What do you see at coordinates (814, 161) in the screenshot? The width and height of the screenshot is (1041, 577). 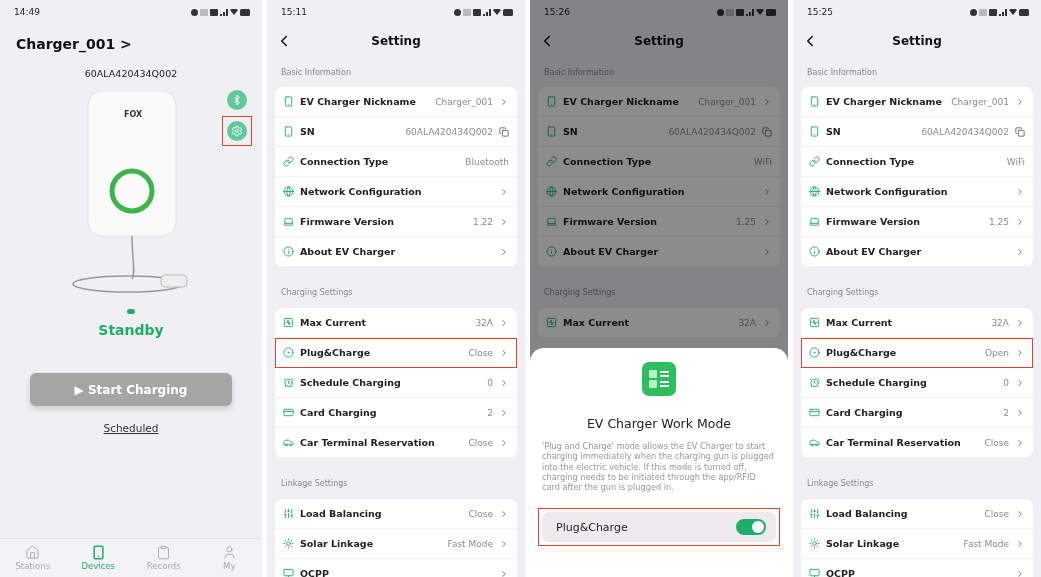 I see `link-icon` at bounding box center [814, 161].